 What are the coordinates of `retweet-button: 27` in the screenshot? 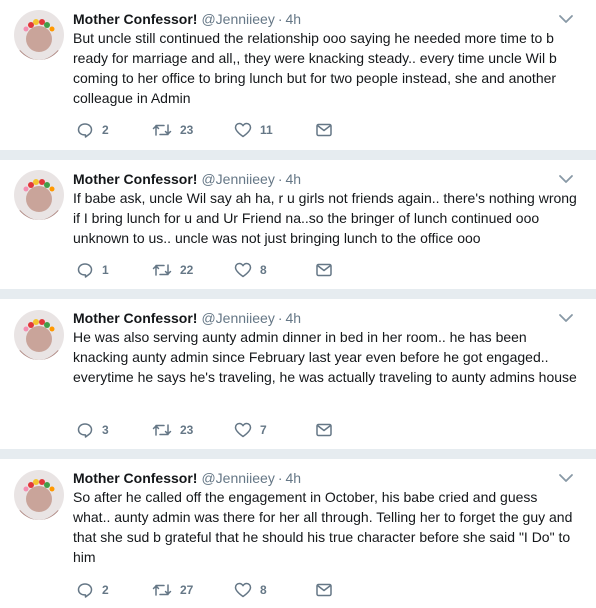 It's located at (172, 590).